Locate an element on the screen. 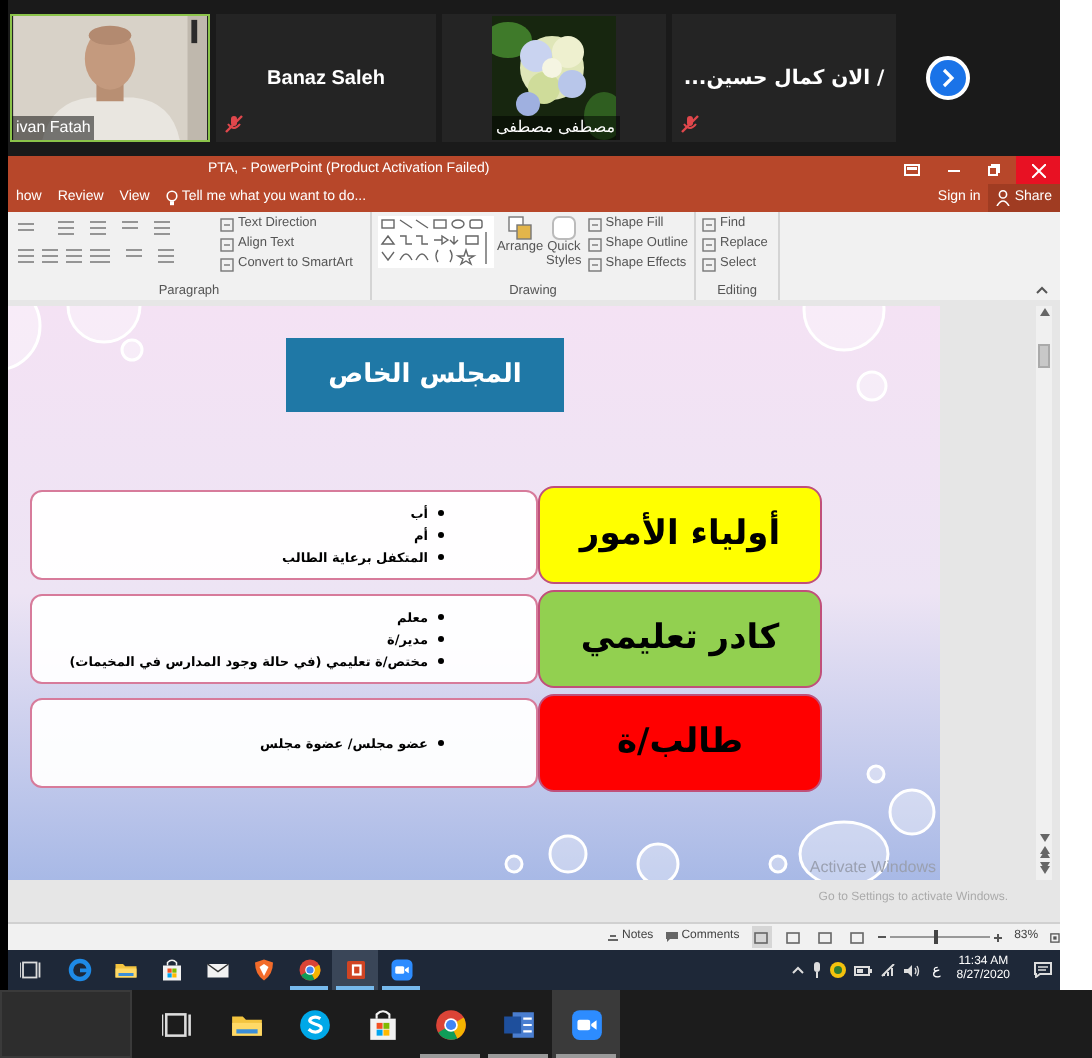 The width and height of the screenshot is (1092, 1058). reading-view-icon is located at coordinates (824, 937).